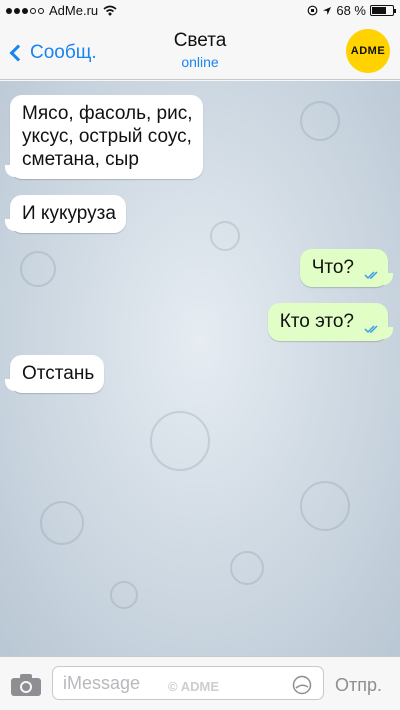 The image size is (400, 710). I want to click on orientation-lock-icon, so click(312, 10).